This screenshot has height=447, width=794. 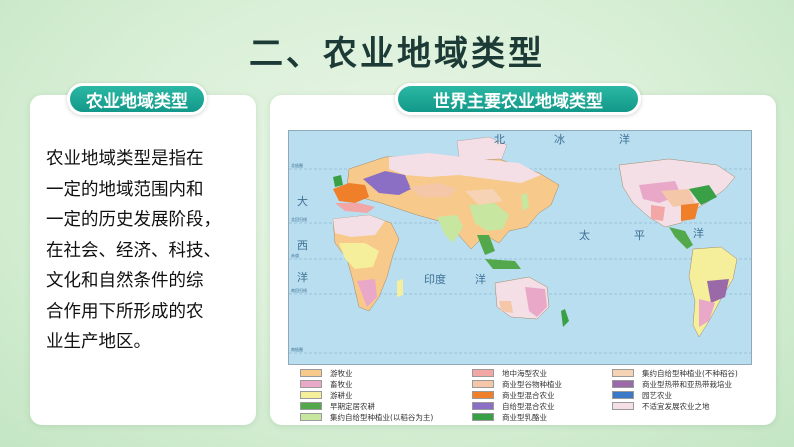 I want to click on ocean-label-atlantic-1: 大, so click(x=302, y=201).